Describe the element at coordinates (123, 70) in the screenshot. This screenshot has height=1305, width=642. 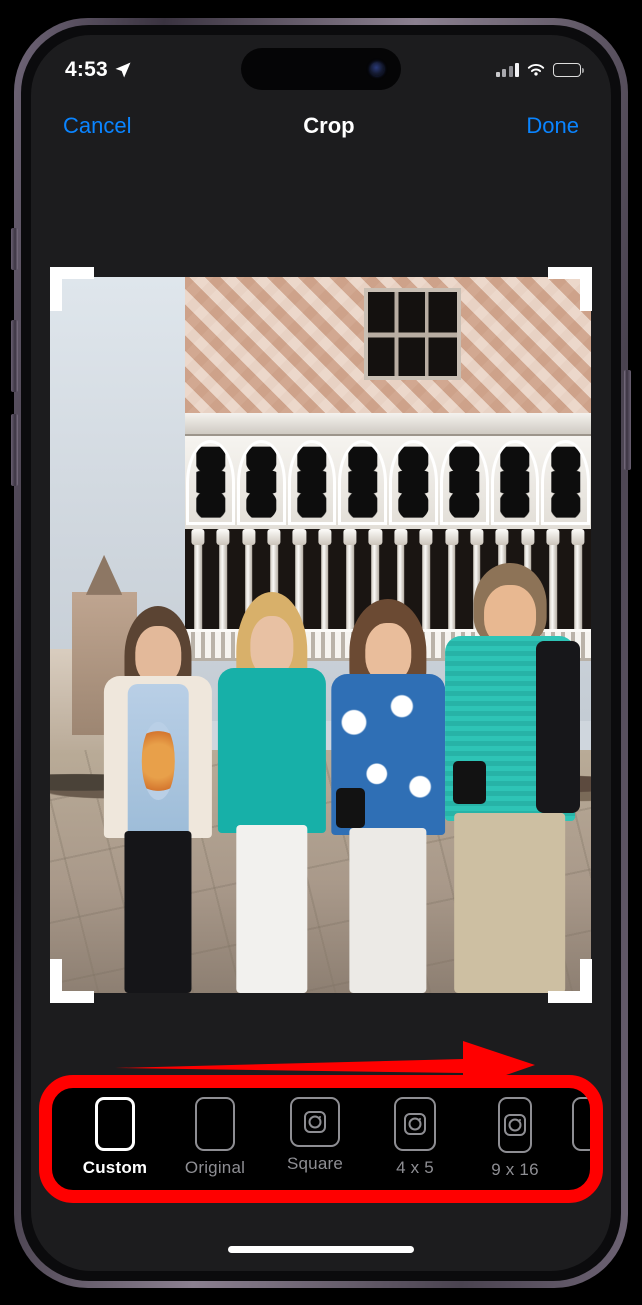
I see `location-arrow-icon` at that location.